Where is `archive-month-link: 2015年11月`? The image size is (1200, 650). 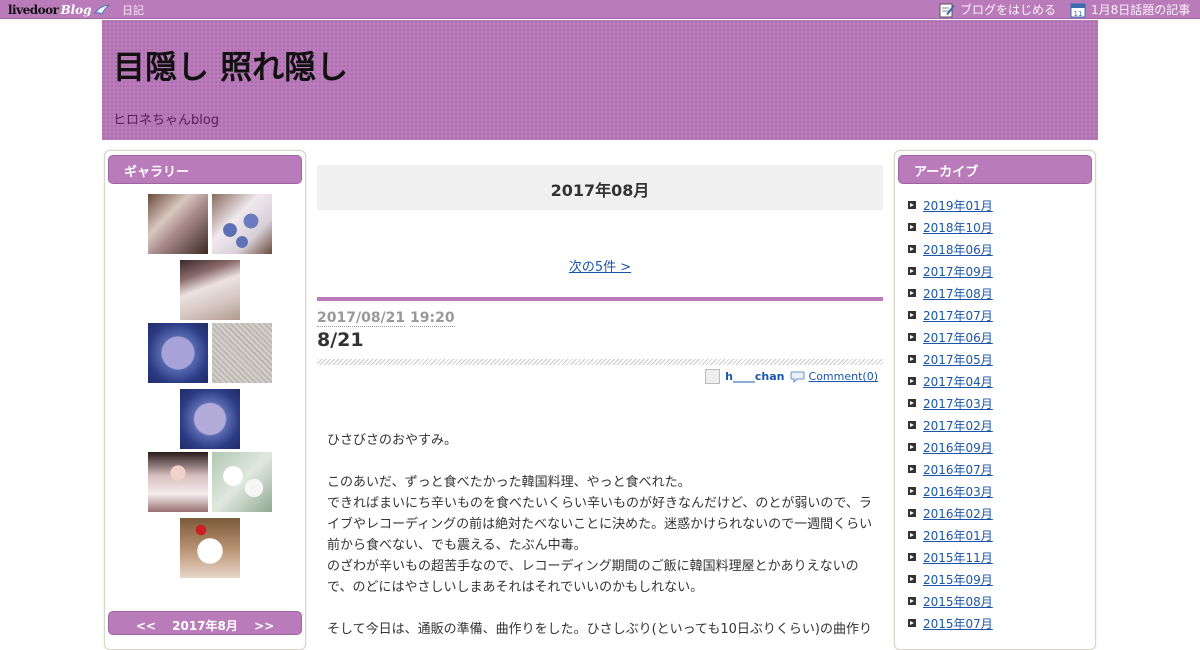 archive-month-link: 2015年11月 is located at coordinates (958, 557).